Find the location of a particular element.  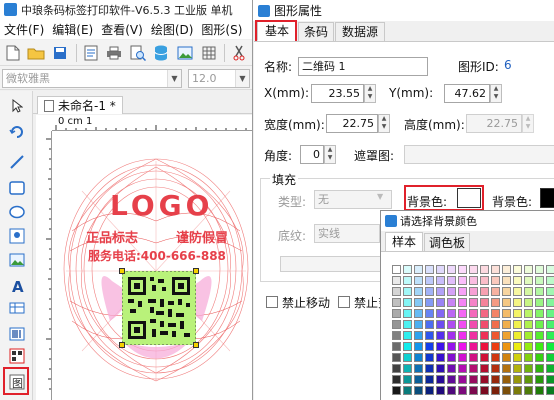

rotate-icon is located at coordinates (17, 132).